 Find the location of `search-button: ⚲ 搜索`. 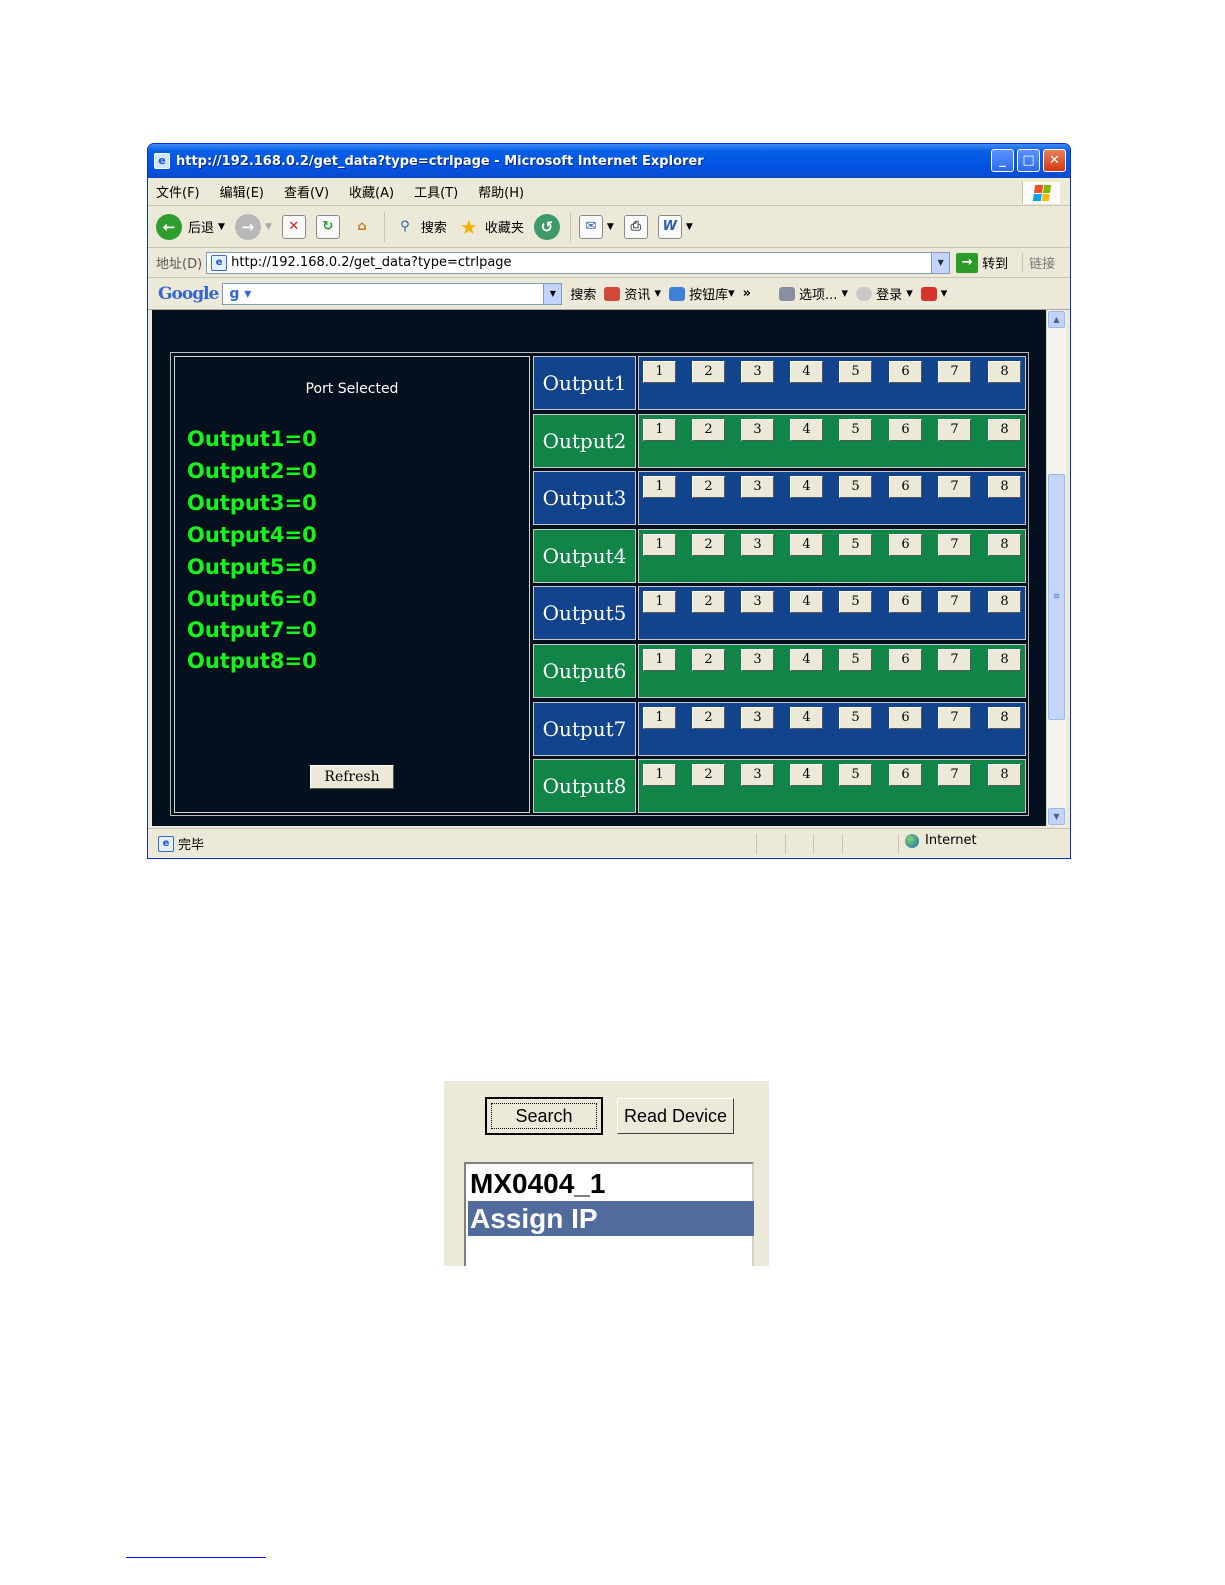

search-button: ⚲ 搜索 is located at coordinates (420, 227).